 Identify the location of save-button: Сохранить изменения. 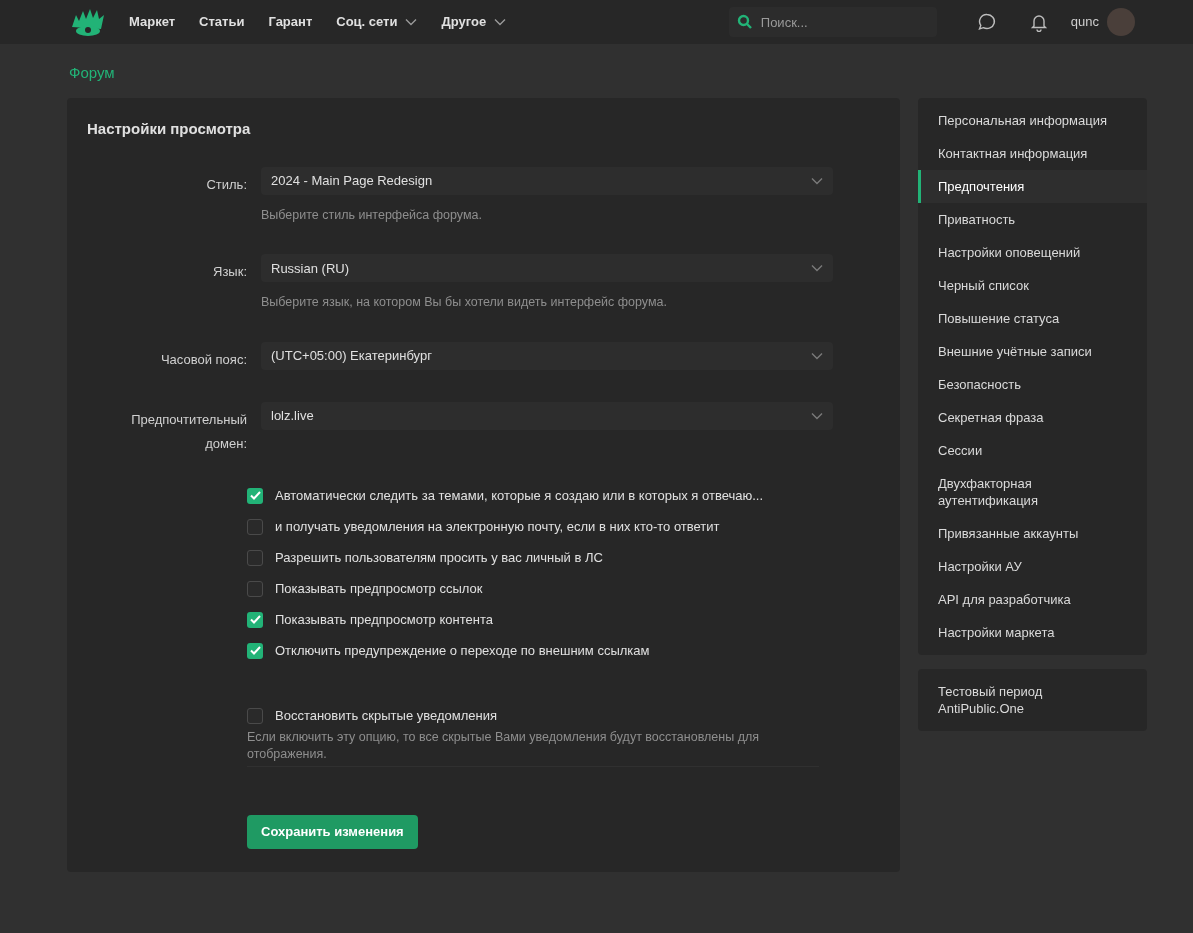
(332, 832).